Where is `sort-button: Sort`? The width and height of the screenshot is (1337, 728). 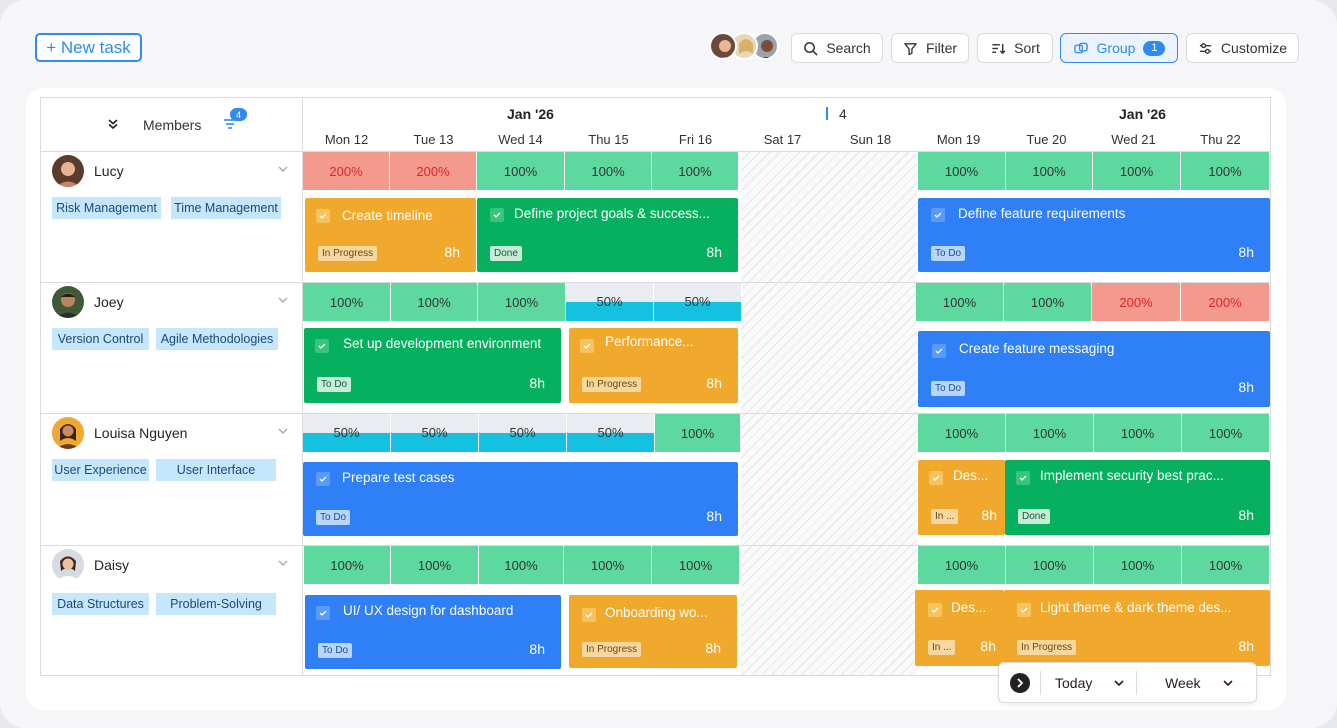 sort-button: Sort is located at coordinates (1015, 48).